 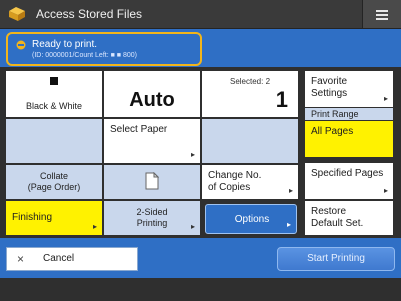 I want to click on footer-strip, so click(x=200, y=289).